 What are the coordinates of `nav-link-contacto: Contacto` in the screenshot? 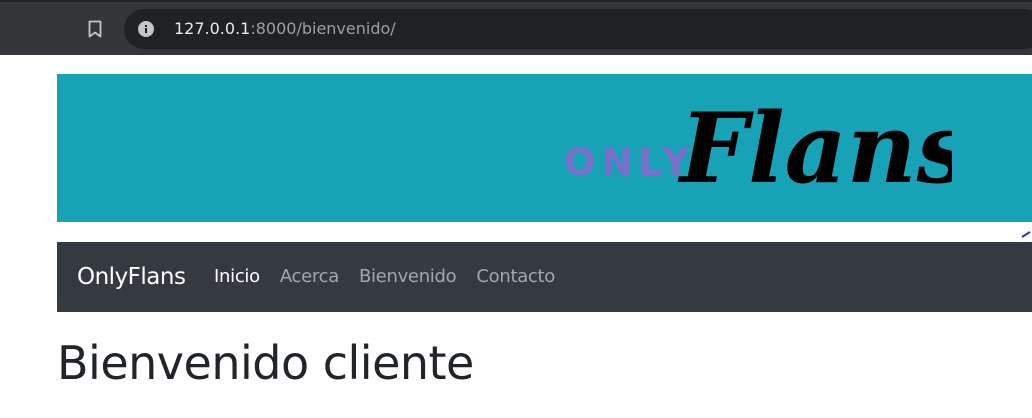 It's located at (515, 277).